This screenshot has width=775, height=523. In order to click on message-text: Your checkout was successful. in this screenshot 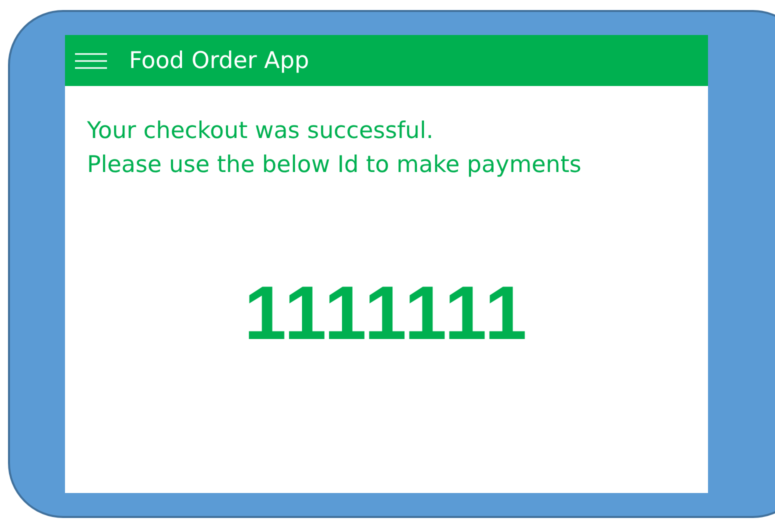, I will do `click(260, 131)`.